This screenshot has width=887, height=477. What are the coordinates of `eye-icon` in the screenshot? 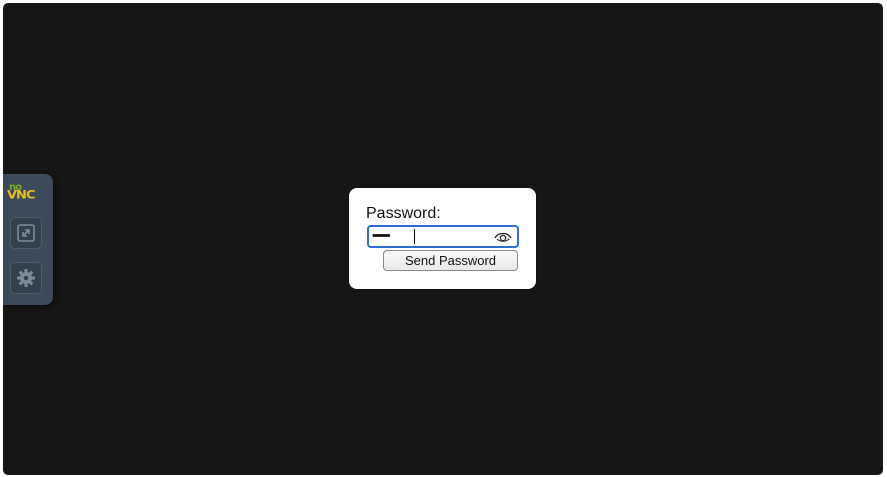 It's located at (503, 237).